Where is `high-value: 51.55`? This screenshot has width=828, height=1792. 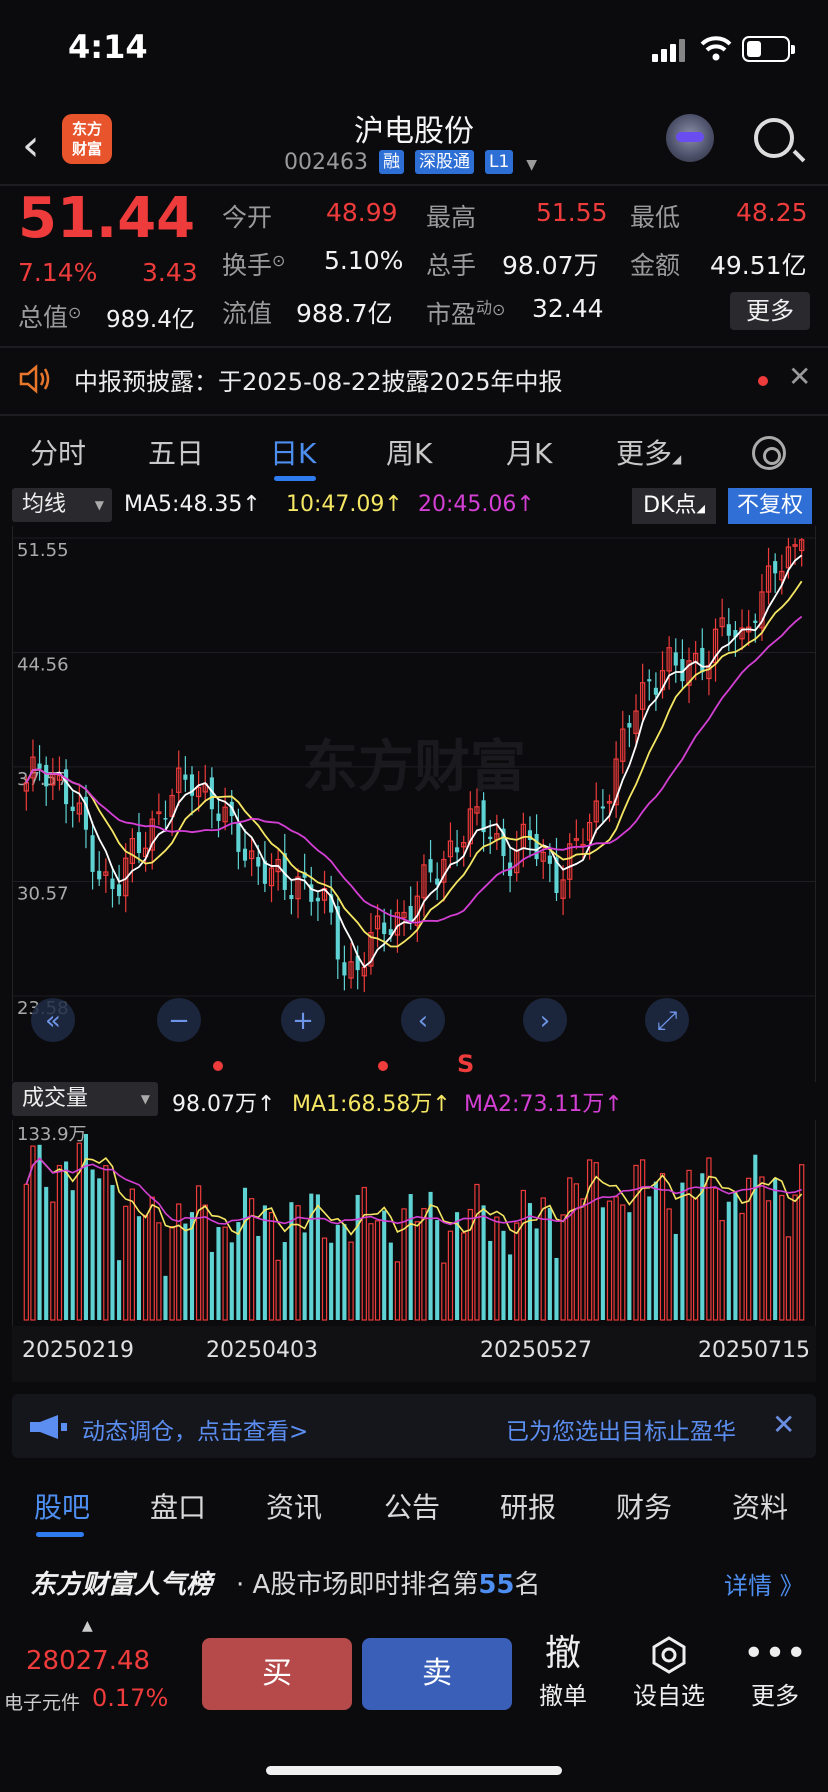
high-value: 51.55 is located at coordinates (572, 212).